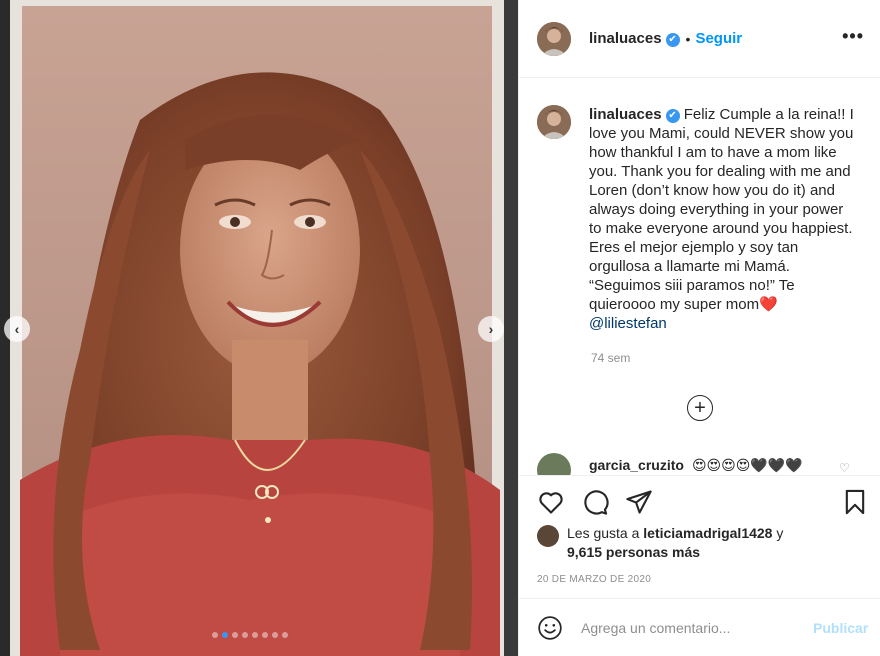 Image resolution: width=880 pixels, height=656 pixels. Describe the element at coordinates (855, 502) in the screenshot. I see `save-bookmark-icon` at that location.